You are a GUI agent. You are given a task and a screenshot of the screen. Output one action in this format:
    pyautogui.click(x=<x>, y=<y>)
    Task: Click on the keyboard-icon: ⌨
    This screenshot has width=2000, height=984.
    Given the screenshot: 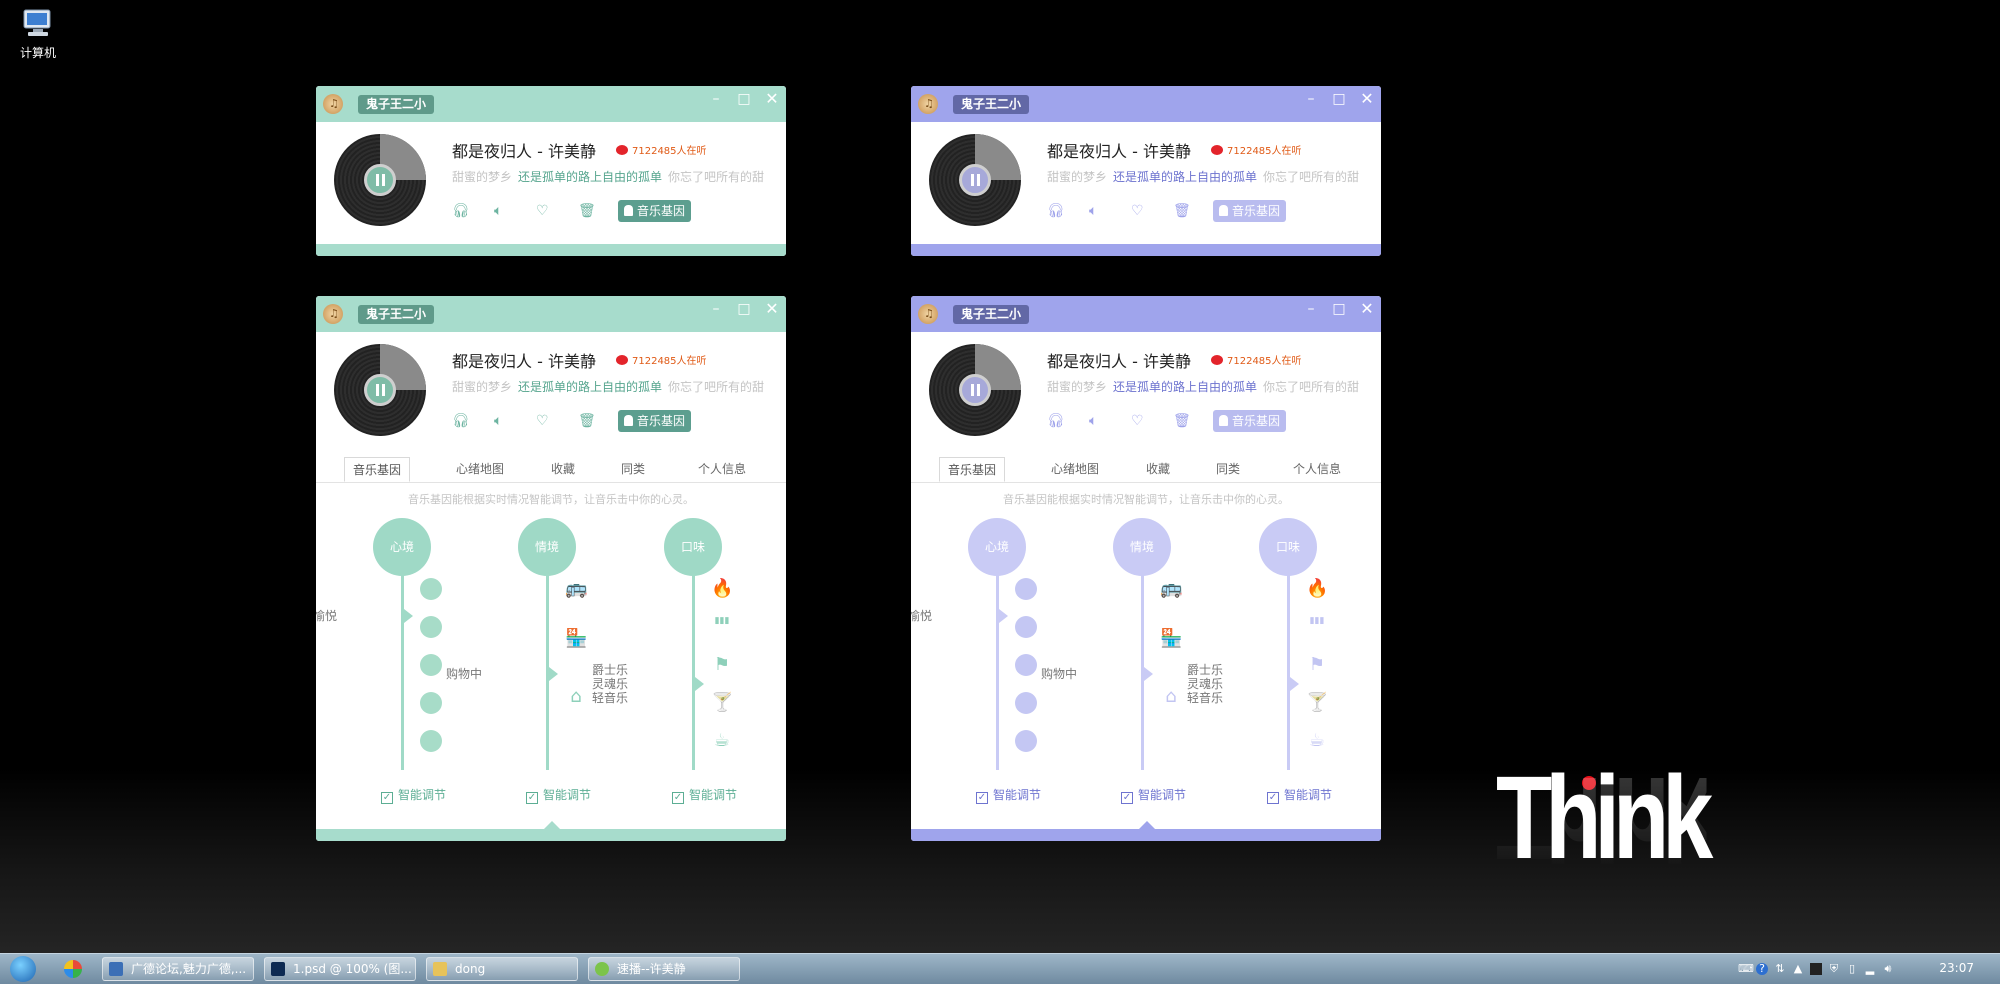 What is the action you would take?
    pyautogui.click(x=1746, y=969)
    